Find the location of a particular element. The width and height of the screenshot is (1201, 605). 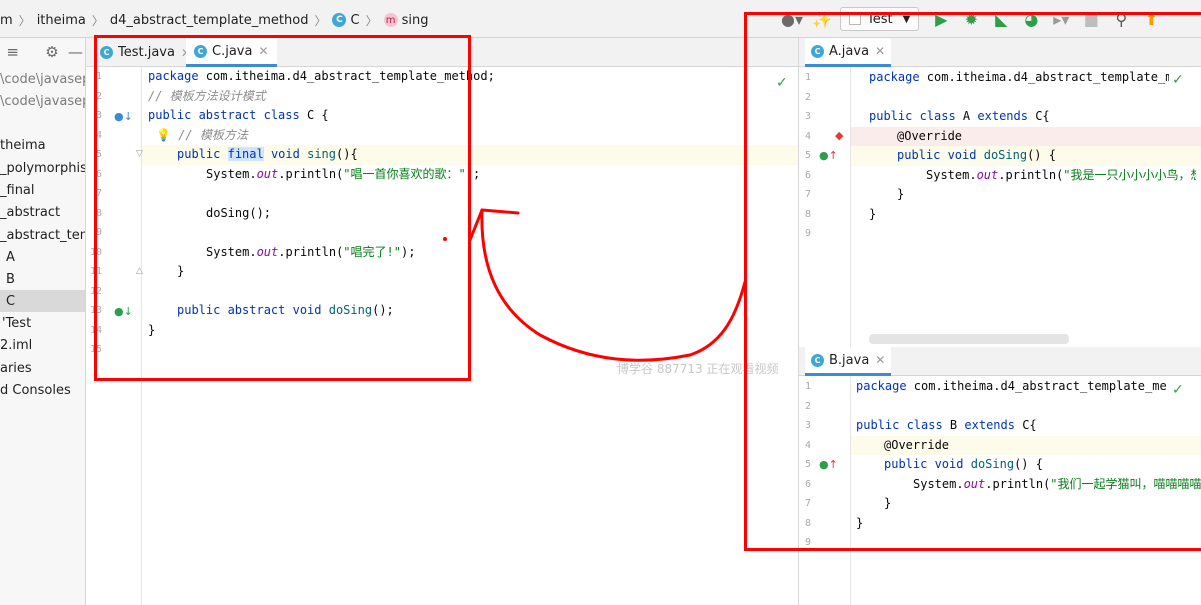

breadcrumb-package: itheima is located at coordinates (61, 20).